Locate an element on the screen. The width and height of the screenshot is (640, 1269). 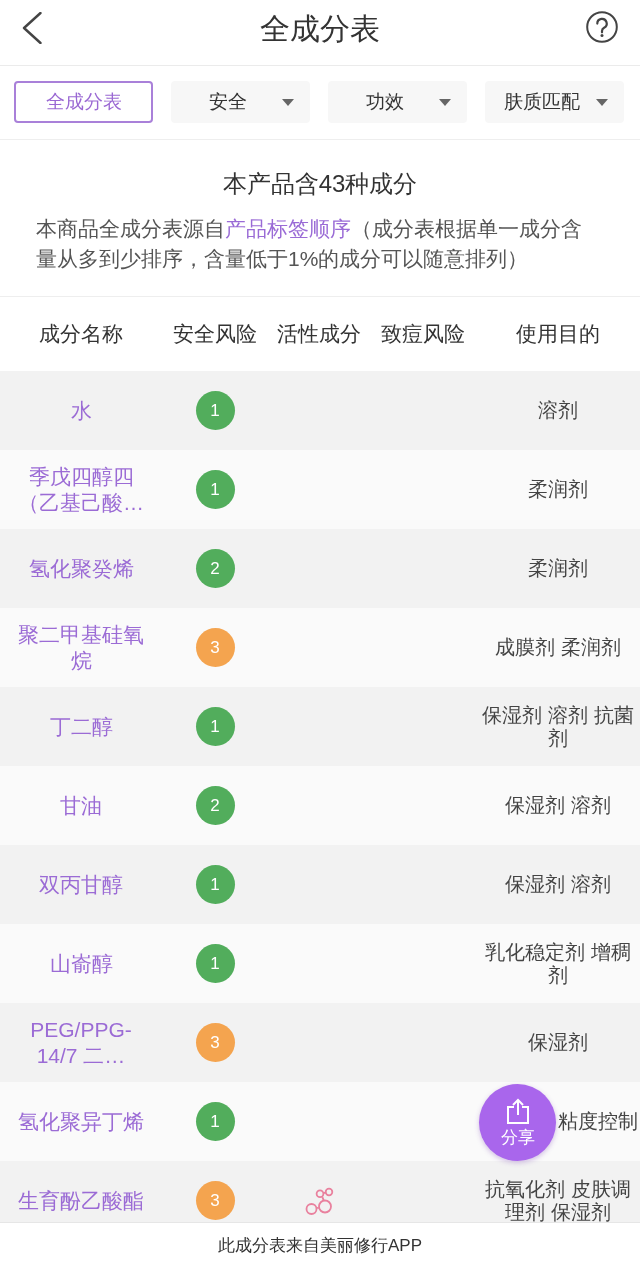
purpose-text: 成膜剂 柔润剂 is located at coordinates (558, 647).